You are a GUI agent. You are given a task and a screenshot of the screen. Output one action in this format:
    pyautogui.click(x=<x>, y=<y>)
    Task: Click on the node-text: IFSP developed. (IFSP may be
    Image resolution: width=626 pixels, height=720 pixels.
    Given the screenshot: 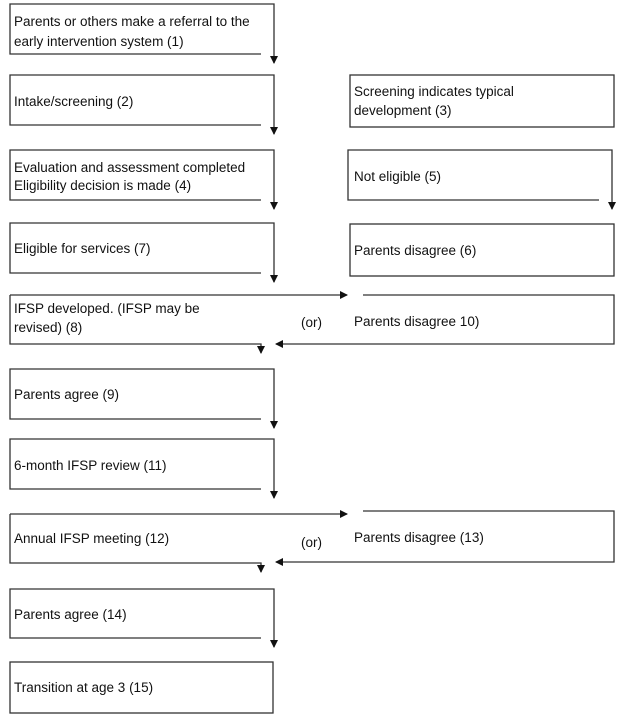 What is the action you would take?
    pyautogui.click(x=107, y=308)
    